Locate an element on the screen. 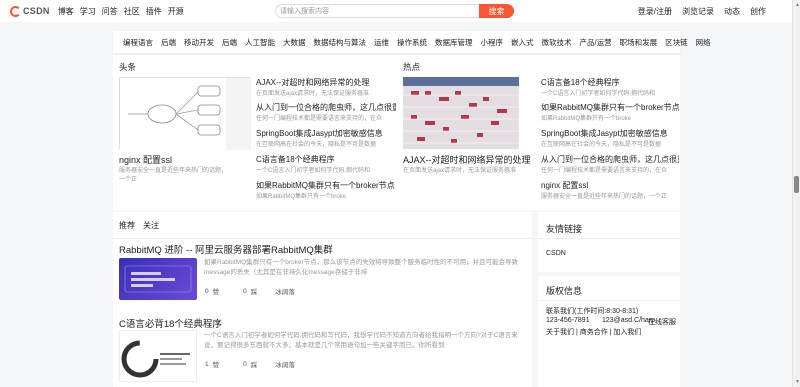  hot-item-desc: 如果RabbitMQ集群只有一个broke is located at coordinates (586, 119).